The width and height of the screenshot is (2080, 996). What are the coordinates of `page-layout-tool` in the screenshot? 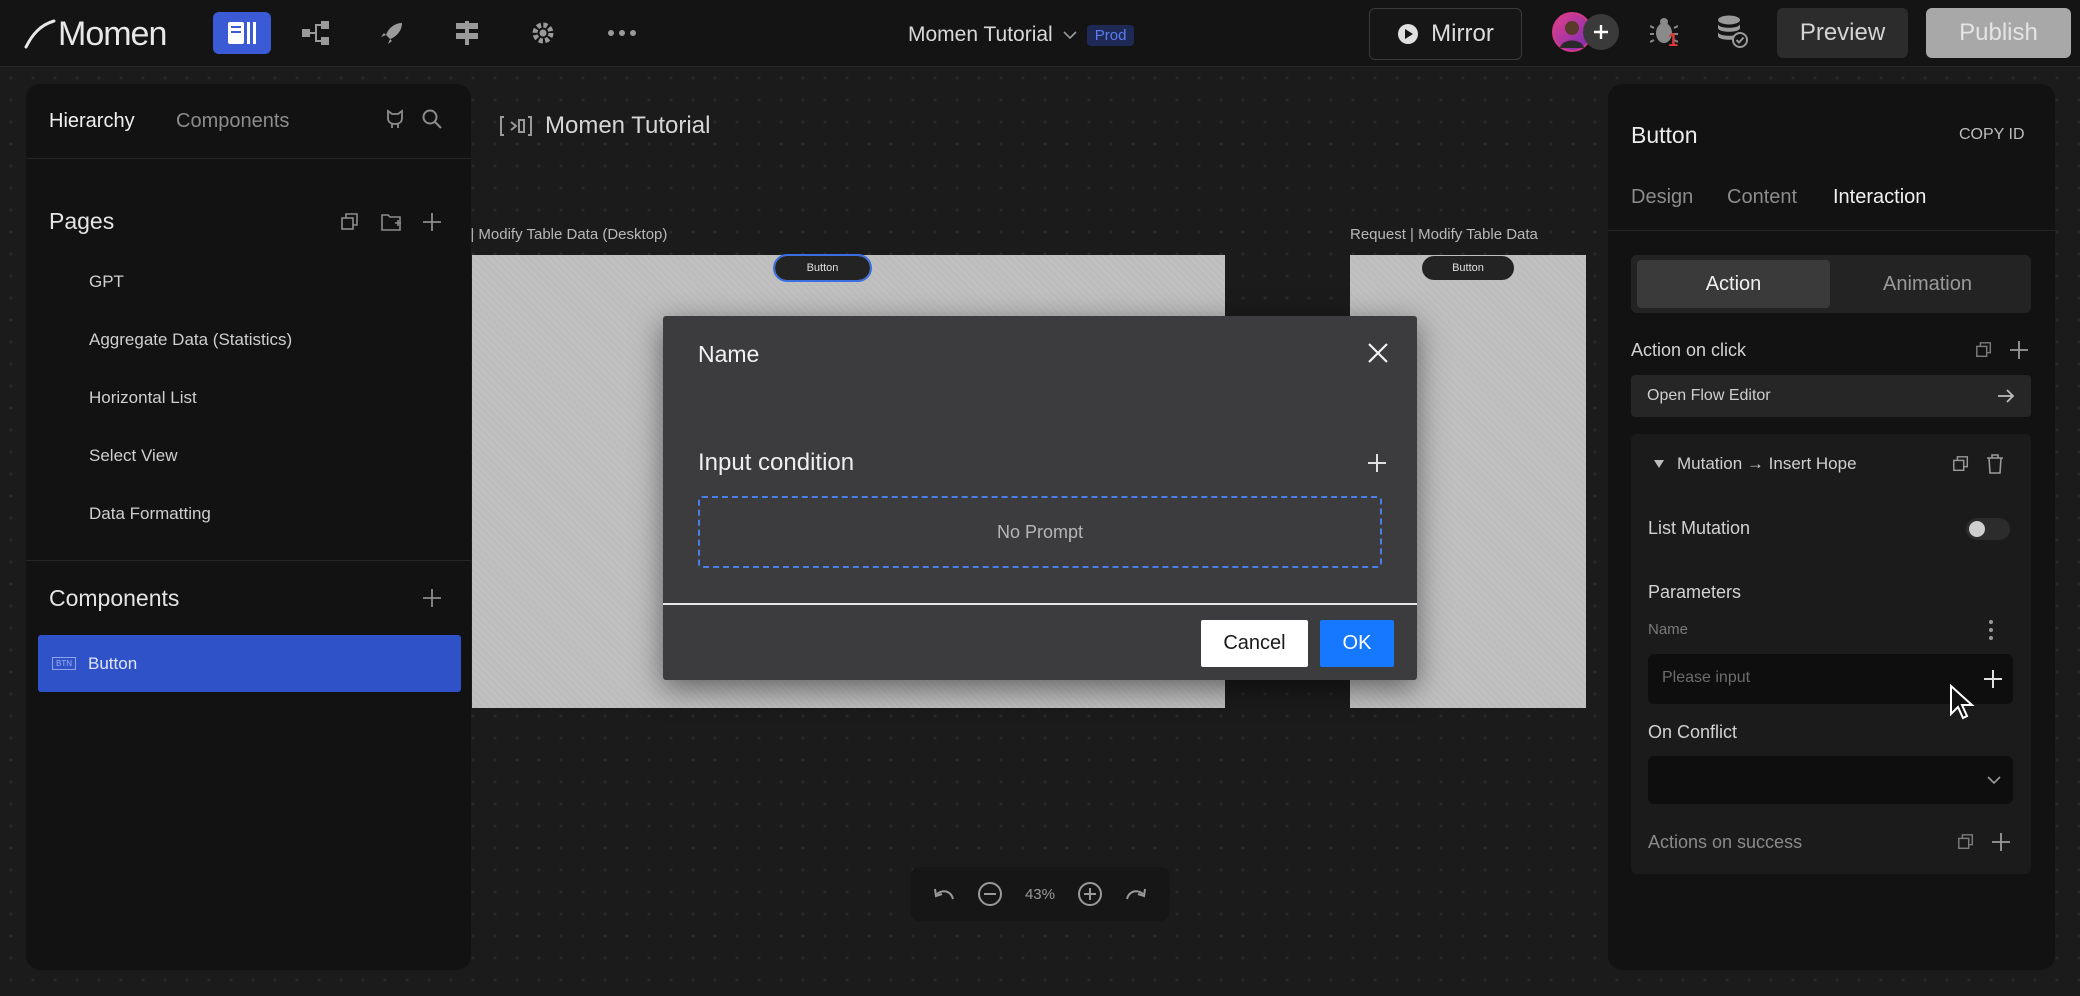 It's located at (242, 33).